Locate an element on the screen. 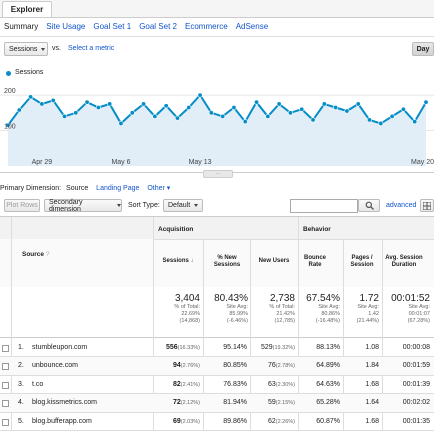 This screenshot has height=432, width=434. advanced-link: advanced is located at coordinates (401, 205).